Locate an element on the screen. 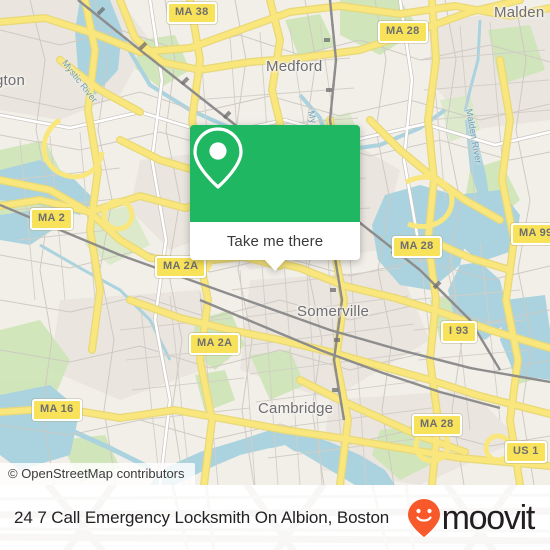 The height and width of the screenshot is (550, 550). moovit-logo: moovit is located at coordinates (471, 518).